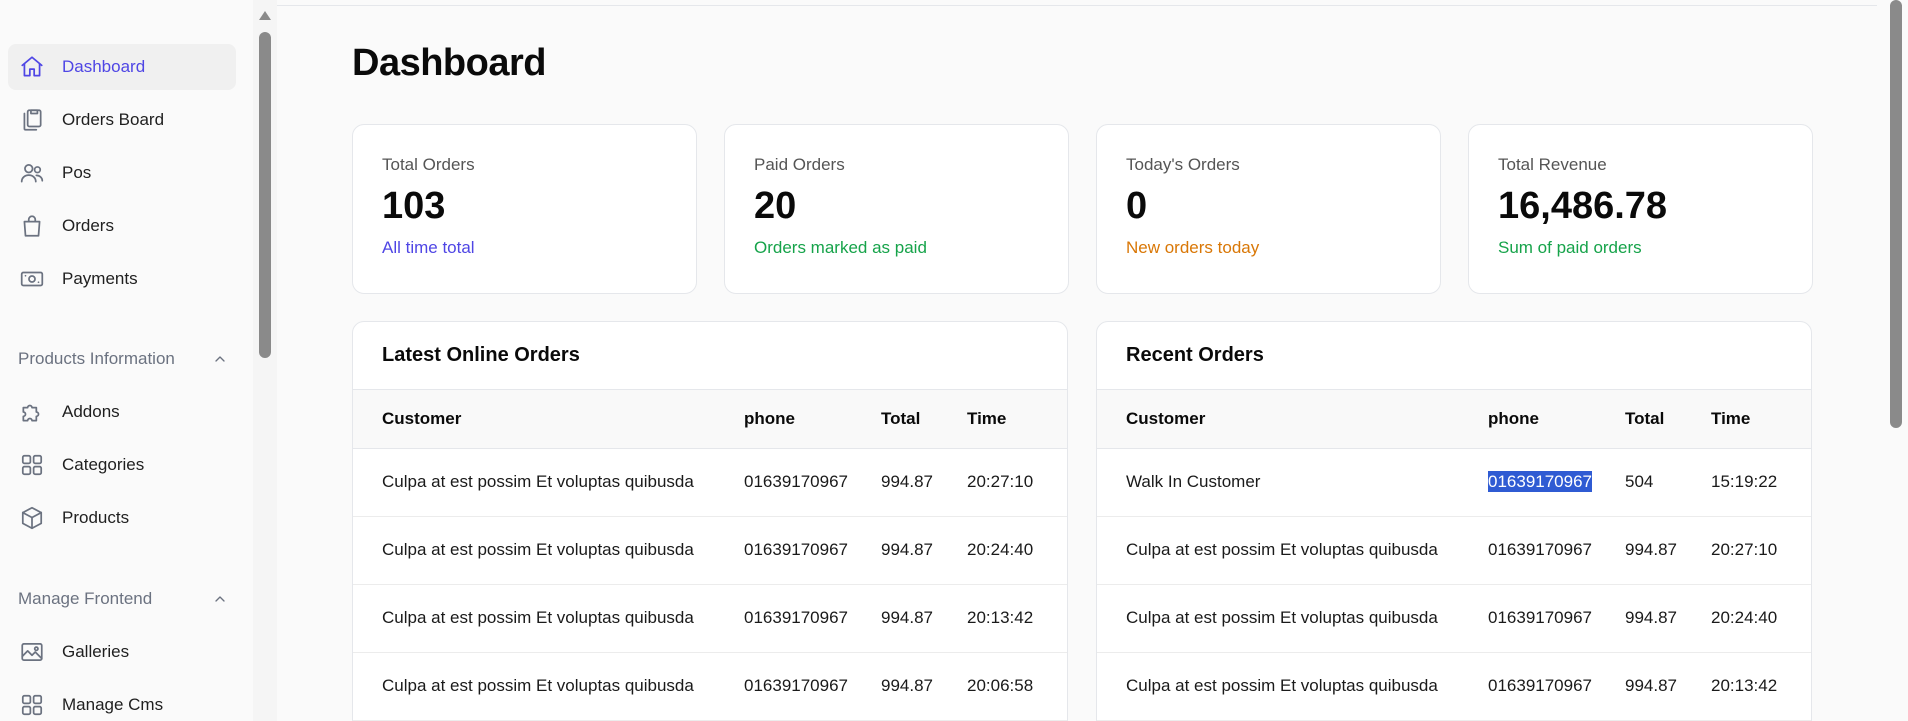 The height and width of the screenshot is (721, 1908). Describe the element at coordinates (265, 195) in the screenshot. I see `sidebar-scrollbar-thumb` at that location.